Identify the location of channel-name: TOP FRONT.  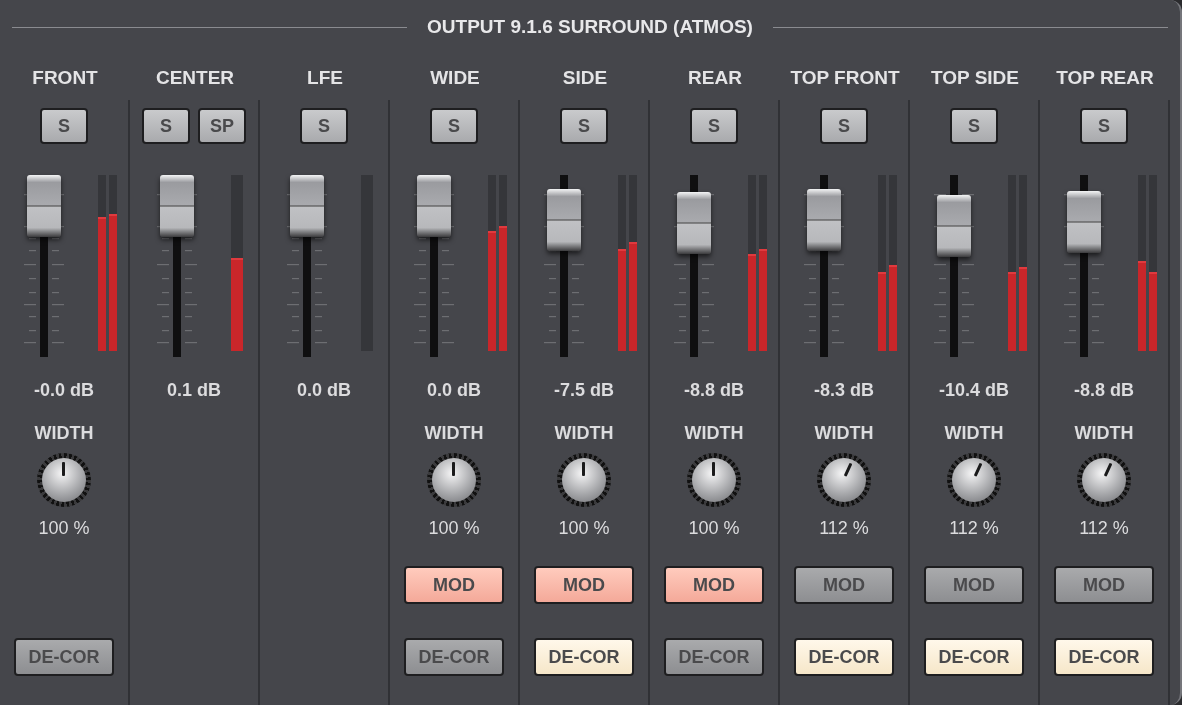
(845, 78).